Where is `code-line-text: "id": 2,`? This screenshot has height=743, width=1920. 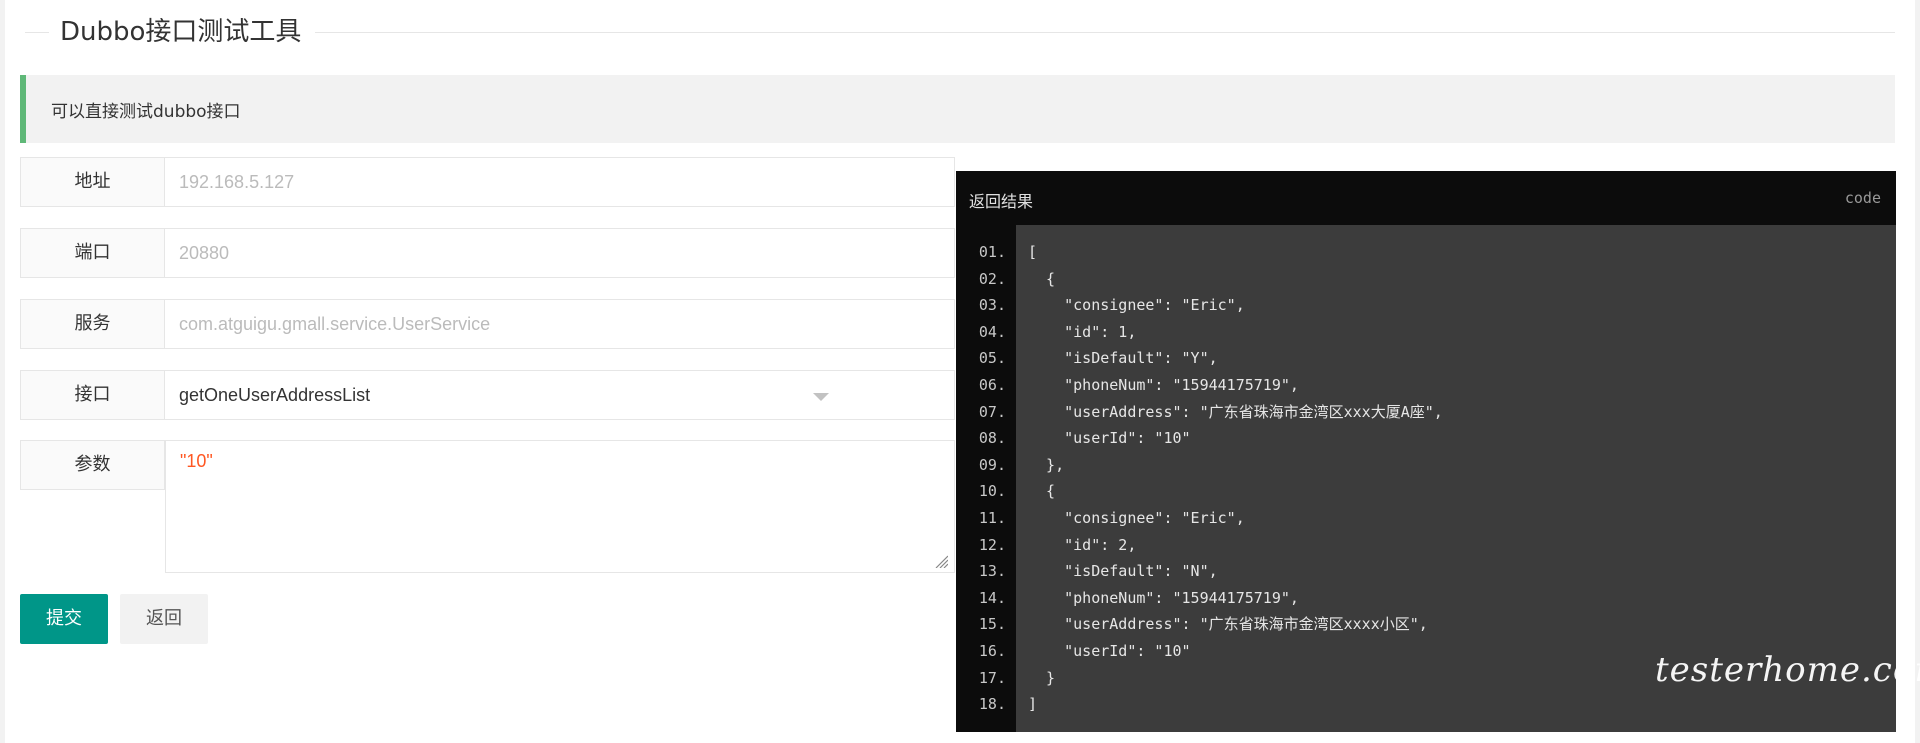 code-line-text: "id": 2, is located at coordinates (1082, 544).